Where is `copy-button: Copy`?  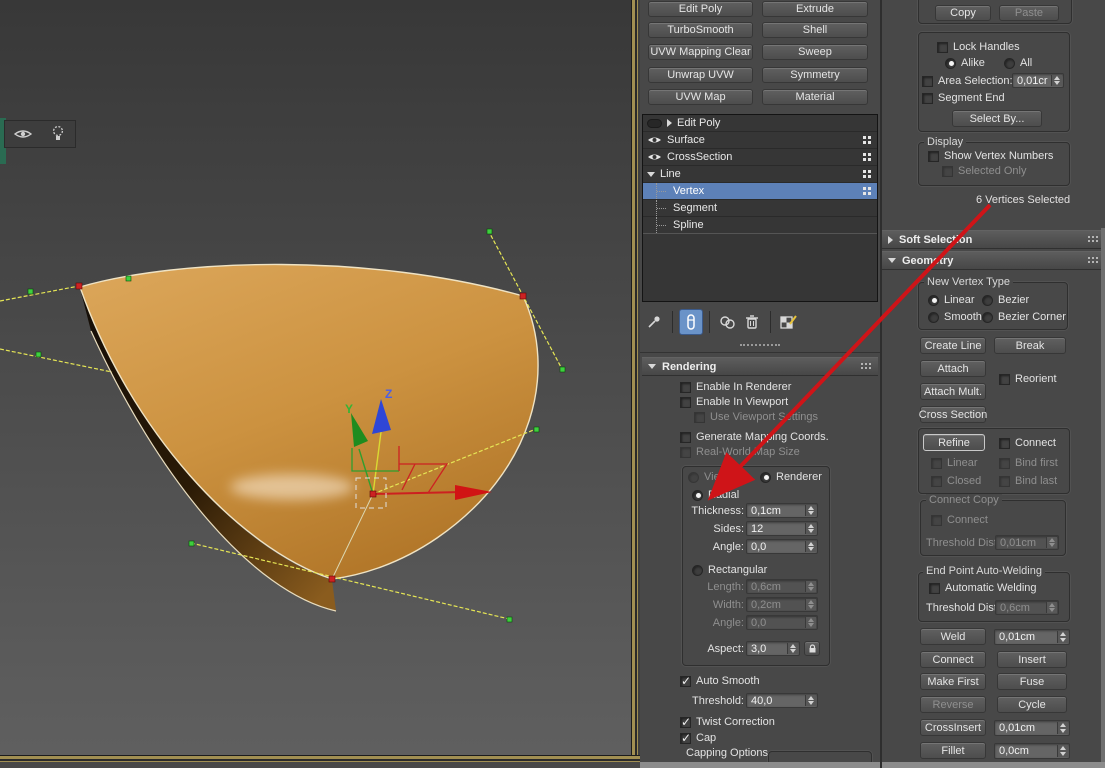
copy-button: Copy is located at coordinates (963, 13).